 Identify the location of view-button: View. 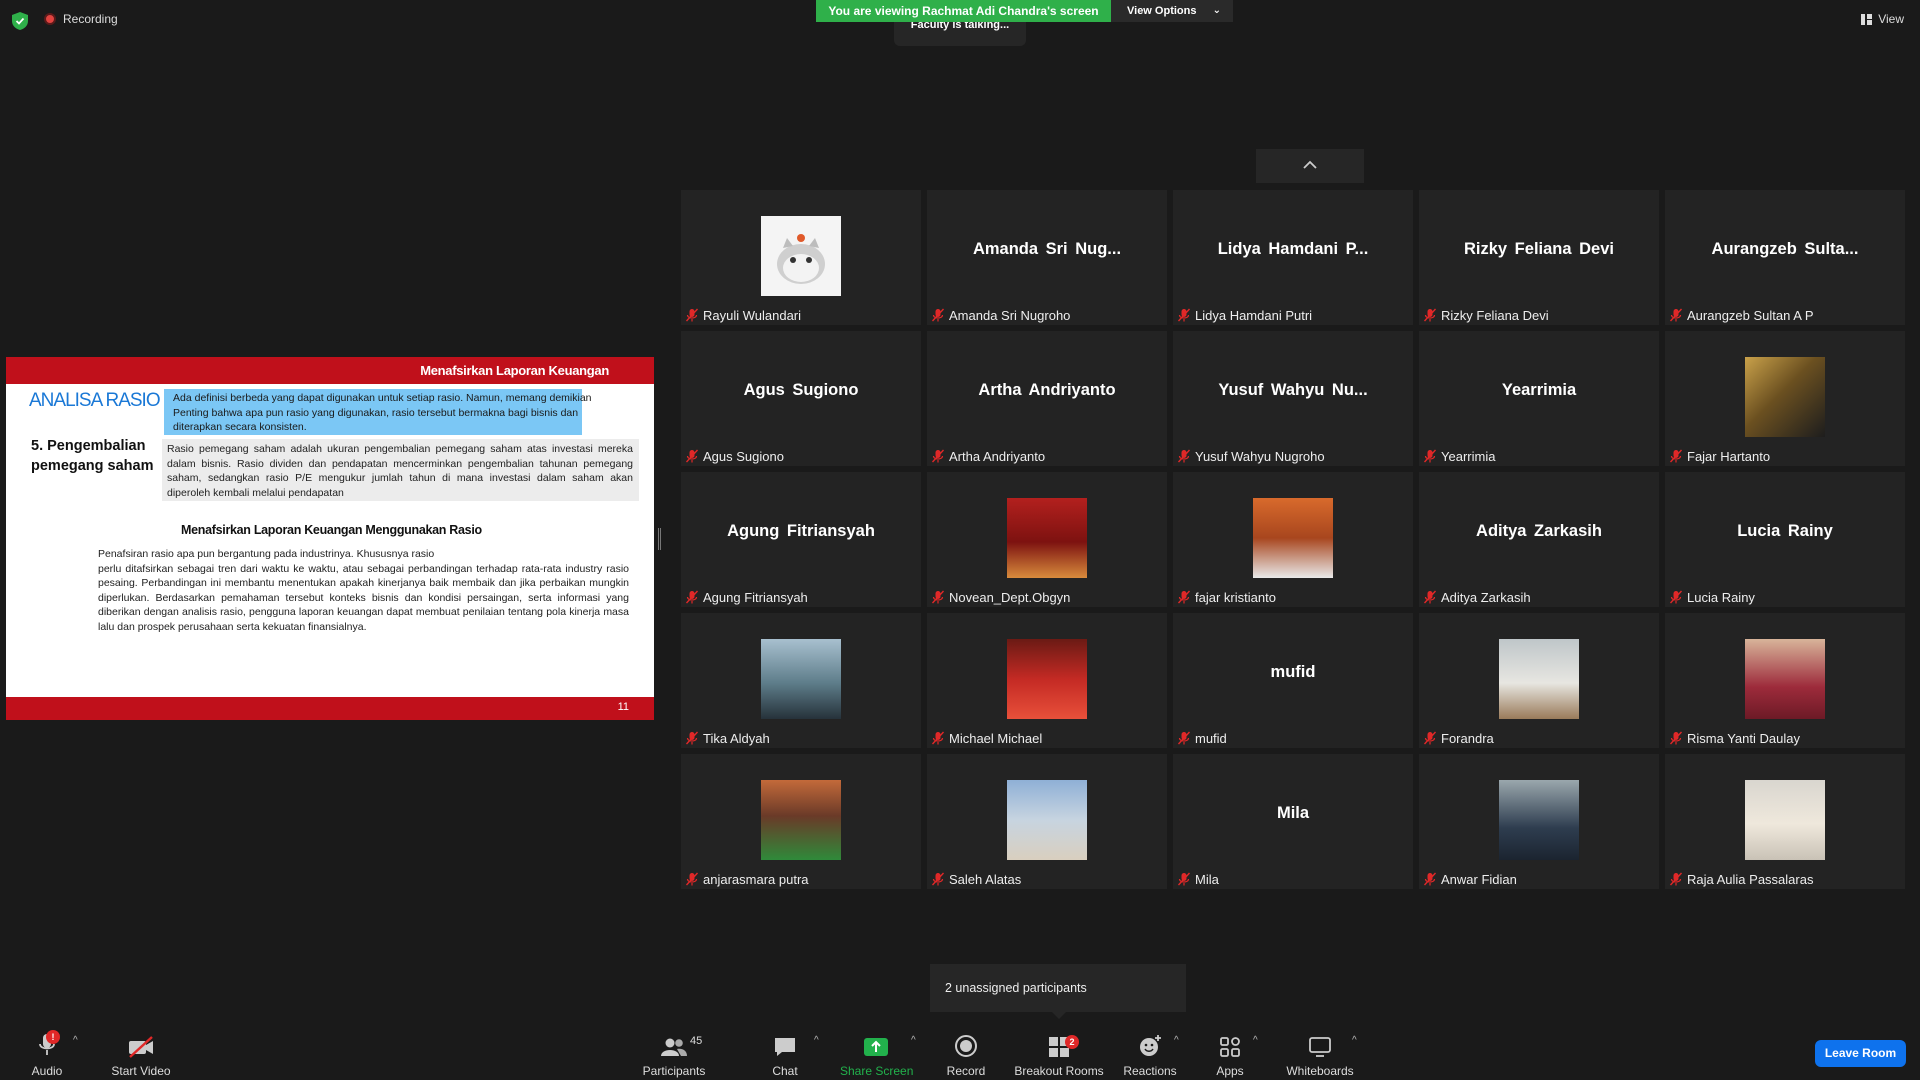
(1882, 19).